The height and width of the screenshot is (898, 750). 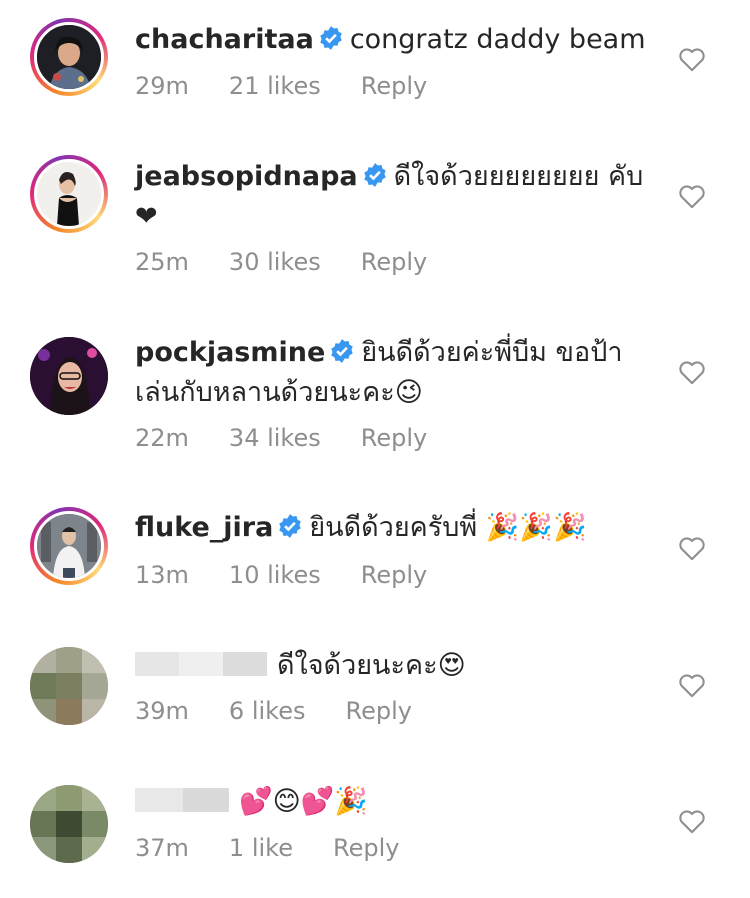 I want to click on comment-likes: 21 likes, so click(x=275, y=86).